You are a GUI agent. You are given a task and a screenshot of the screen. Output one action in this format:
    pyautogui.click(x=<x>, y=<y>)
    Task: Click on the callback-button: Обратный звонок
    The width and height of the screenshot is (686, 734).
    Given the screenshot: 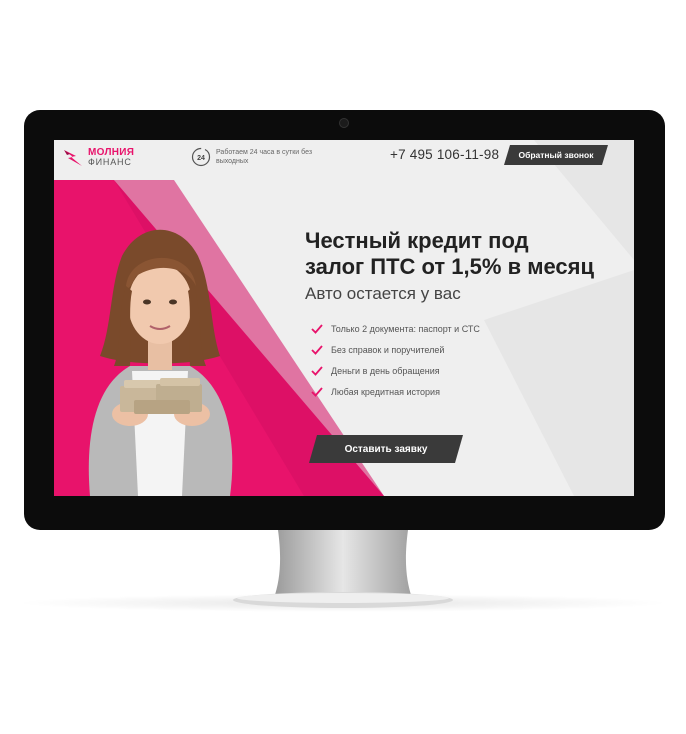 What is the action you would take?
    pyautogui.click(x=556, y=155)
    